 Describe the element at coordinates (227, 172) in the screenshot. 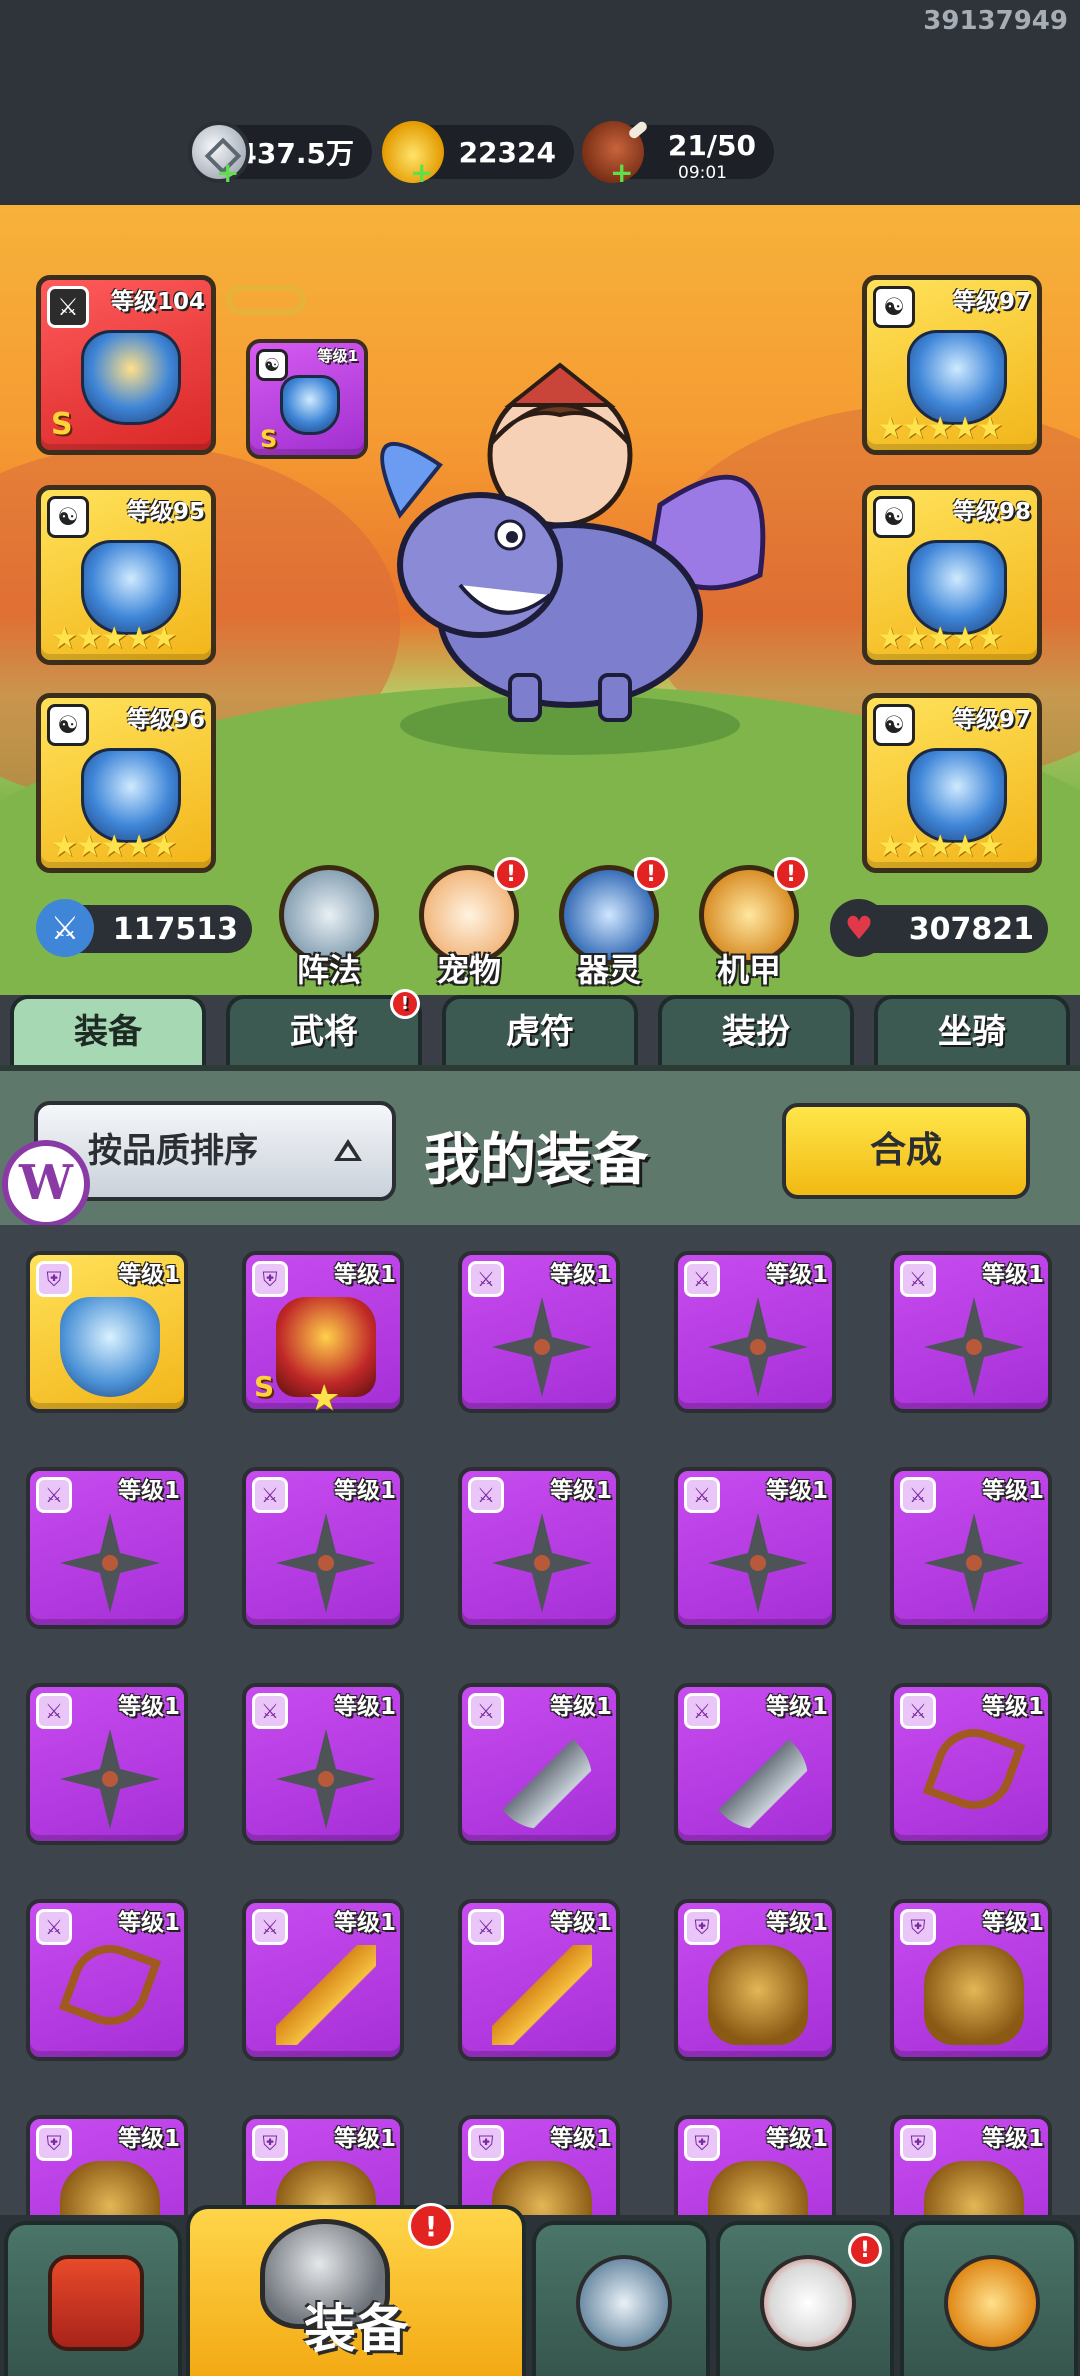

I see `add-silver-icon: +` at that location.